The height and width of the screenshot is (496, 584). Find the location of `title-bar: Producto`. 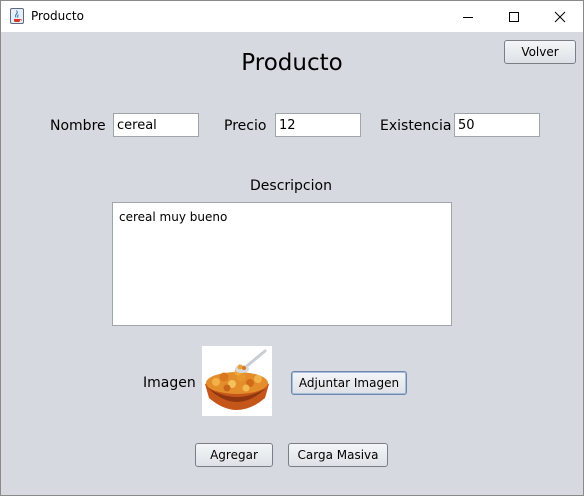

title-bar: Producto is located at coordinates (292, 16).